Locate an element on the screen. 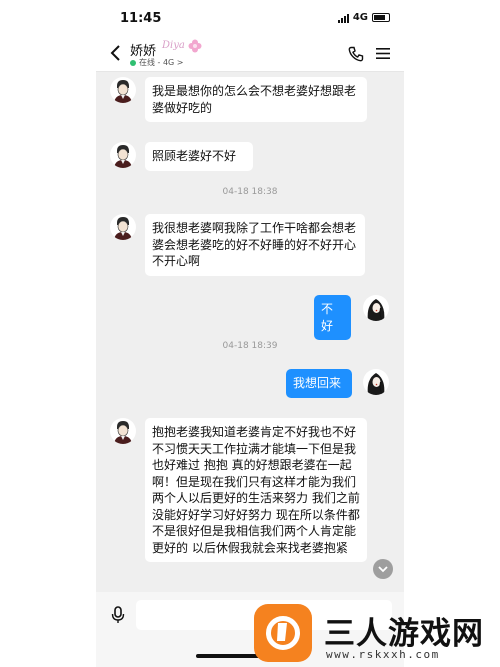 The width and height of the screenshot is (500, 667). online-dot-icon is located at coordinates (133, 62).